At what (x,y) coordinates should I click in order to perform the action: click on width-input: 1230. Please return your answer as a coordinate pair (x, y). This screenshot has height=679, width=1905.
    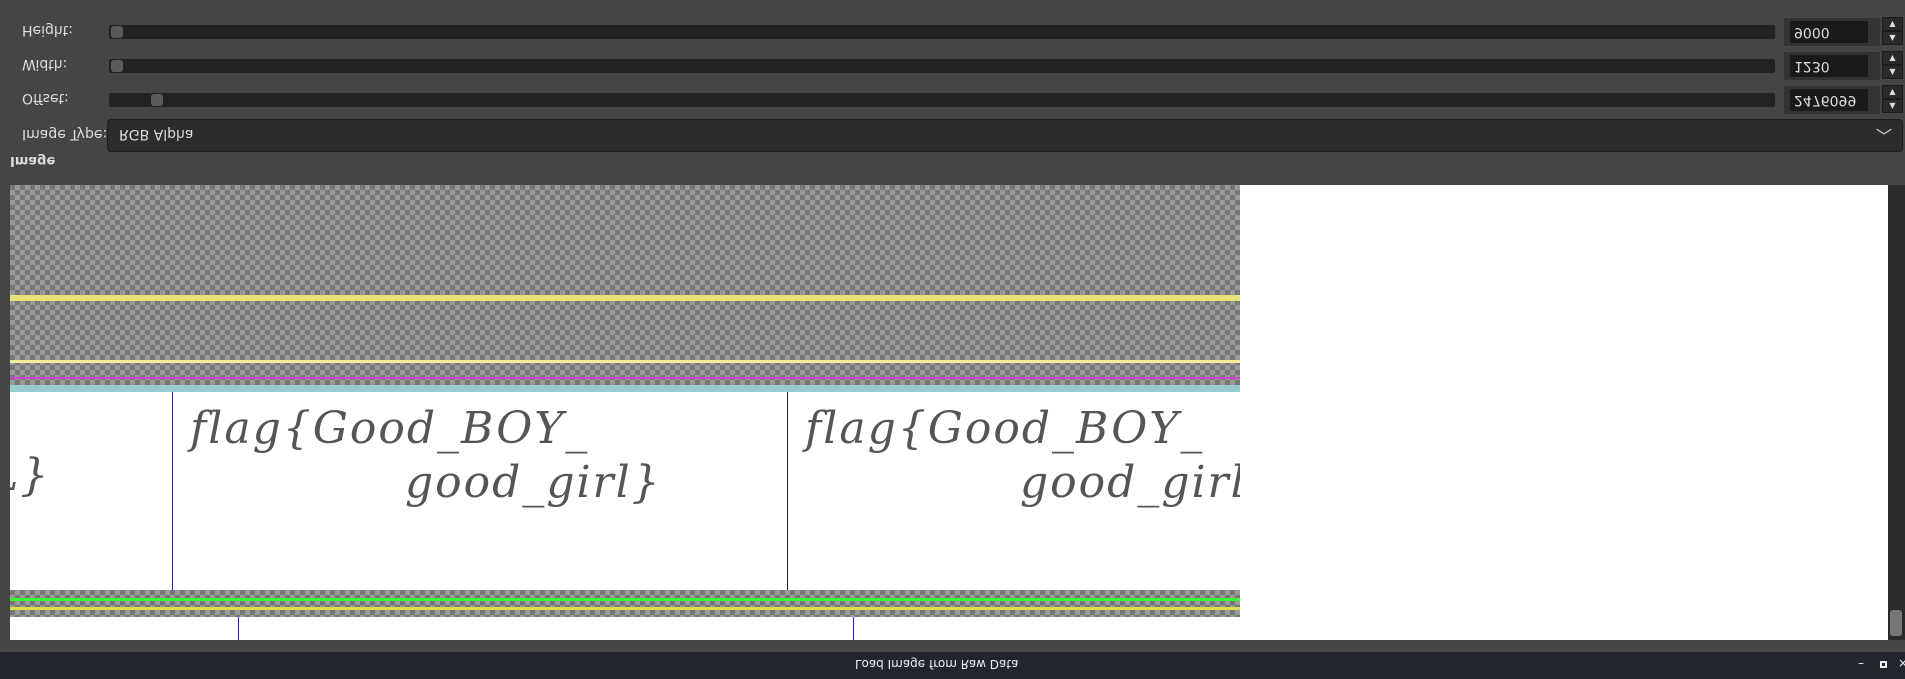
    Looking at the image, I should click on (1829, 66).